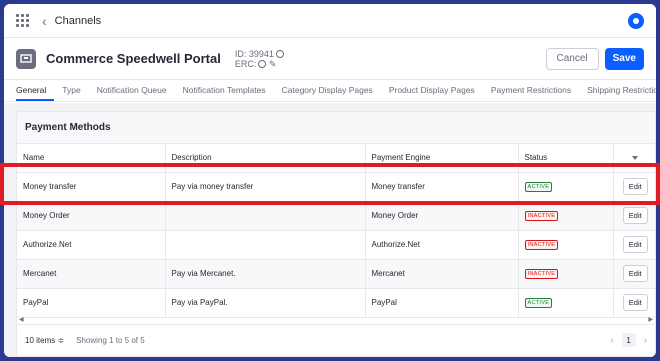 This screenshot has width=660, height=361. What do you see at coordinates (271, 64) in the screenshot?
I see `pencil-icon: ✎` at bounding box center [271, 64].